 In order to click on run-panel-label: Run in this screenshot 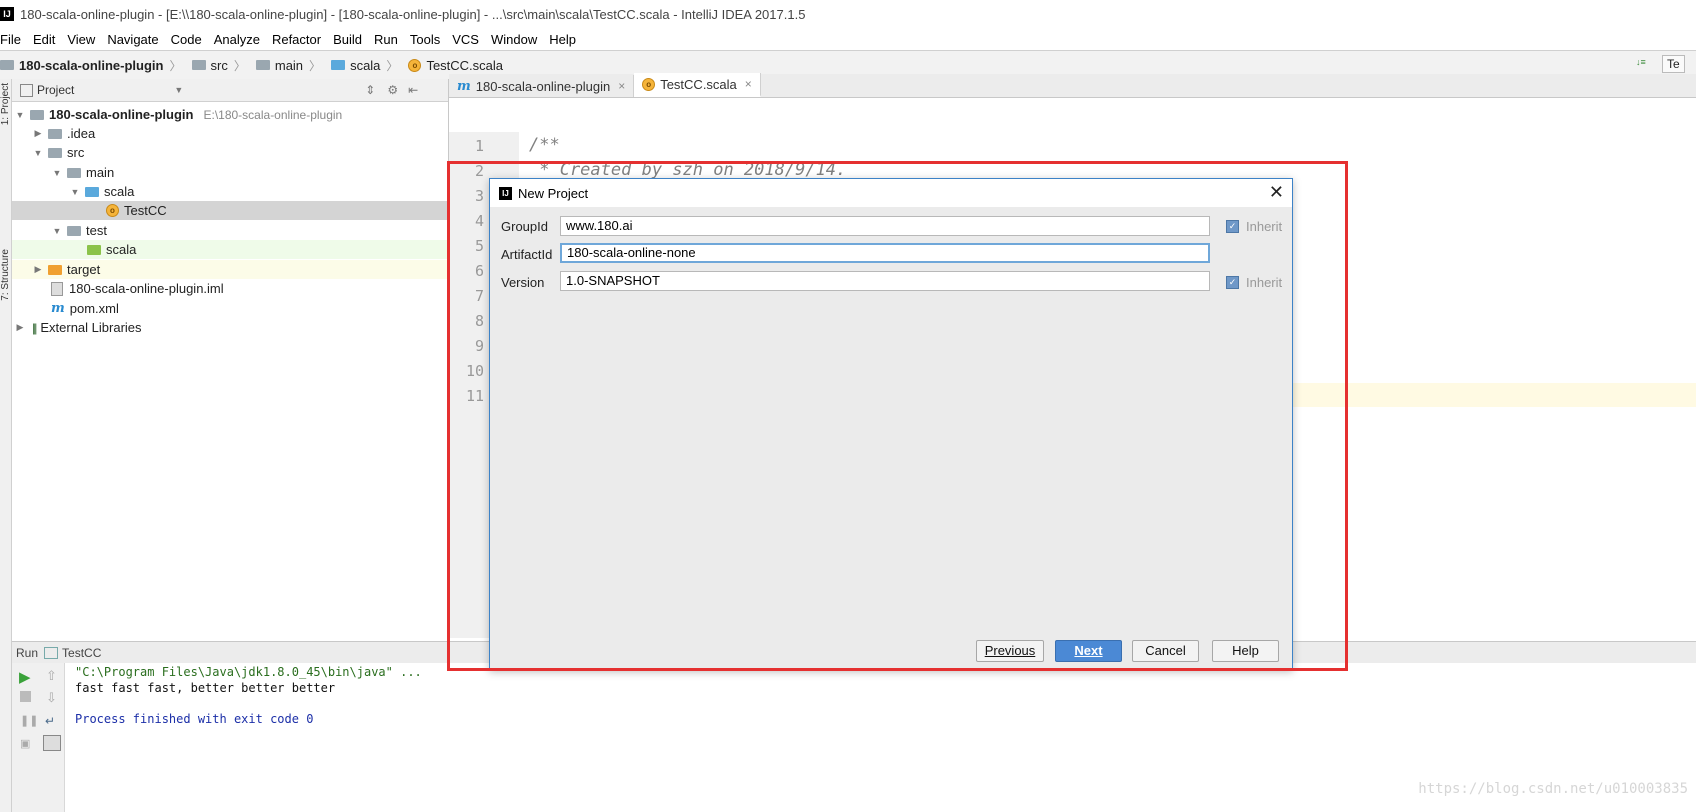, I will do `click(27, 652)`.